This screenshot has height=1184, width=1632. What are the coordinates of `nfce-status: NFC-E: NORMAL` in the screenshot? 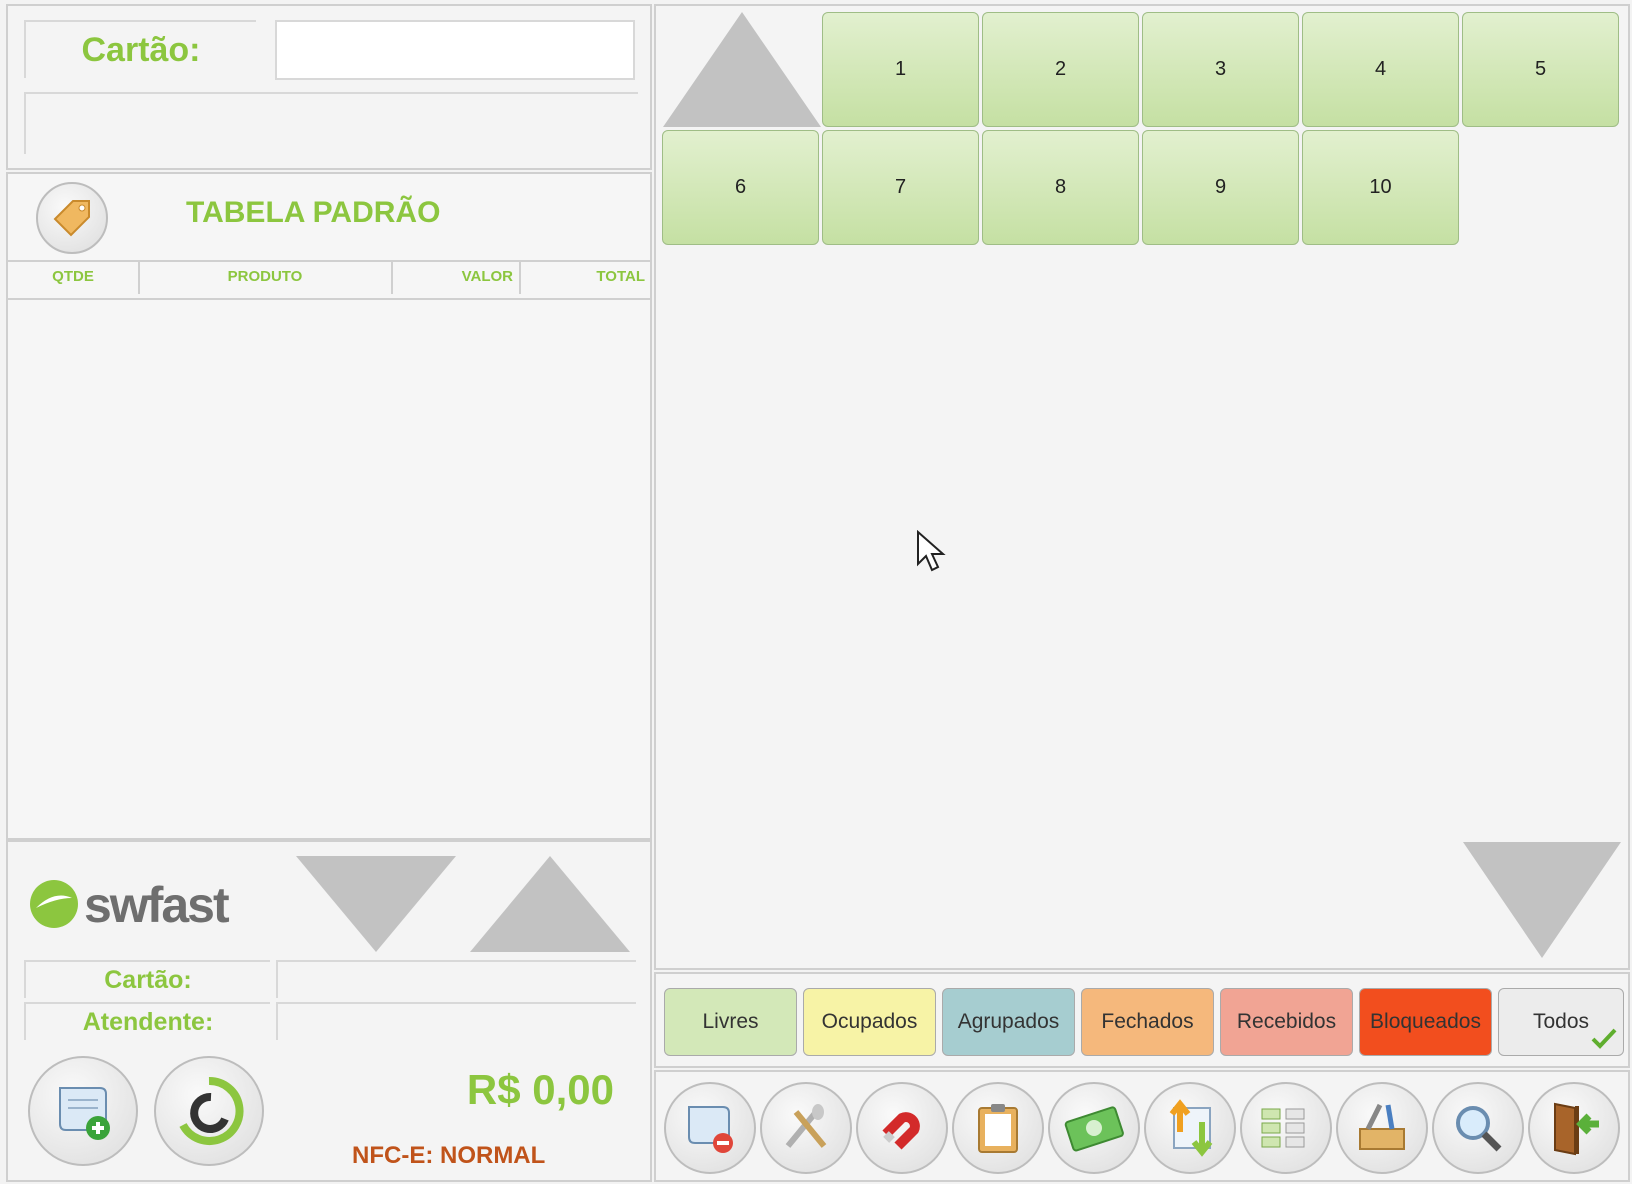 It's located at (449, 1155).